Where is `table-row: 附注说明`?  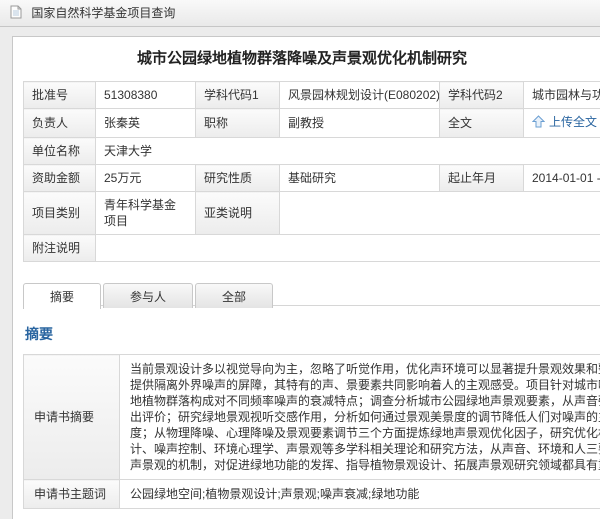
table-row: 附注说明 is located at coordinates (311, 248).